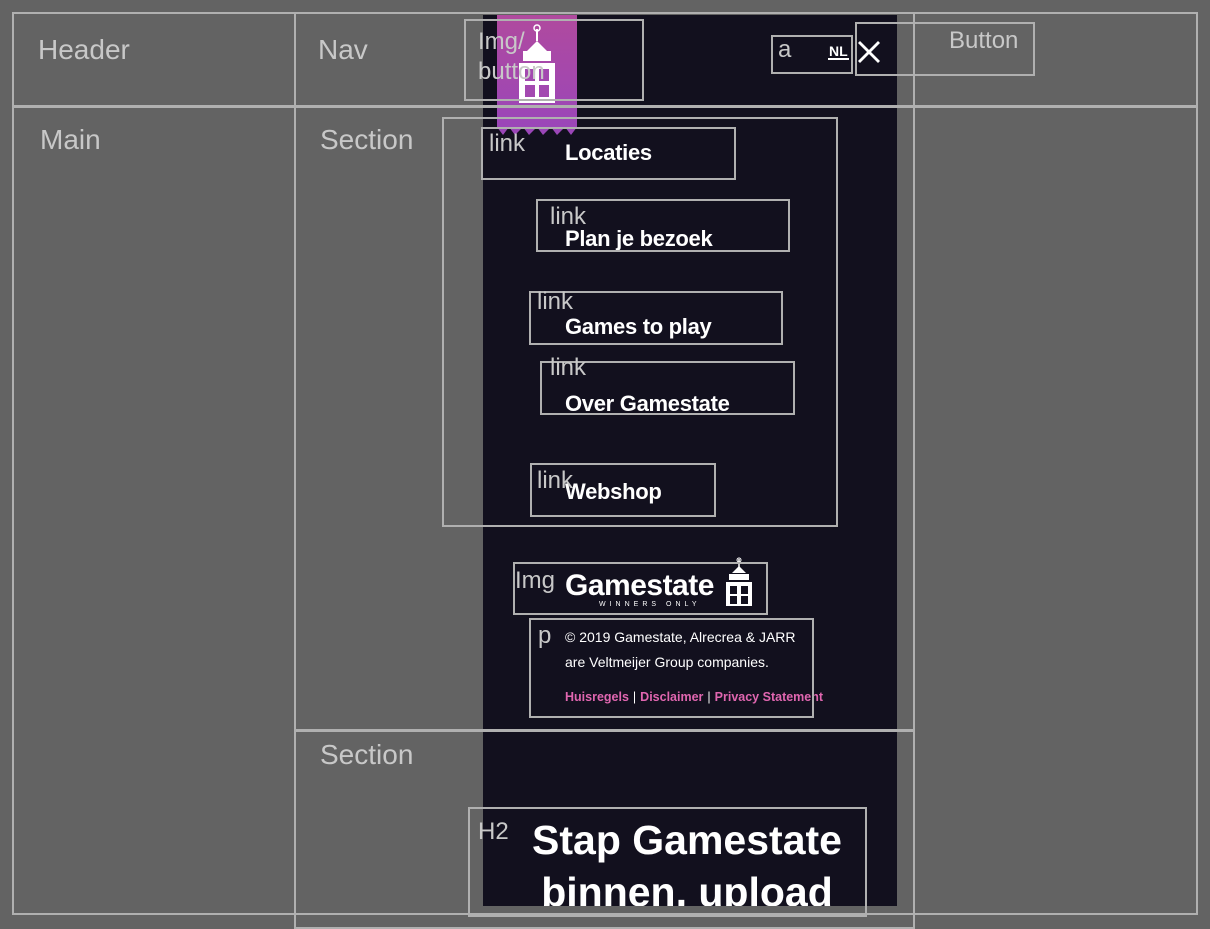 The width and height of the screenshot is (1210, 929). What do you see at coordinates (535, 580) in the screenshot?
I see `wire-label-img: Img` at bounding box center [535, 580].